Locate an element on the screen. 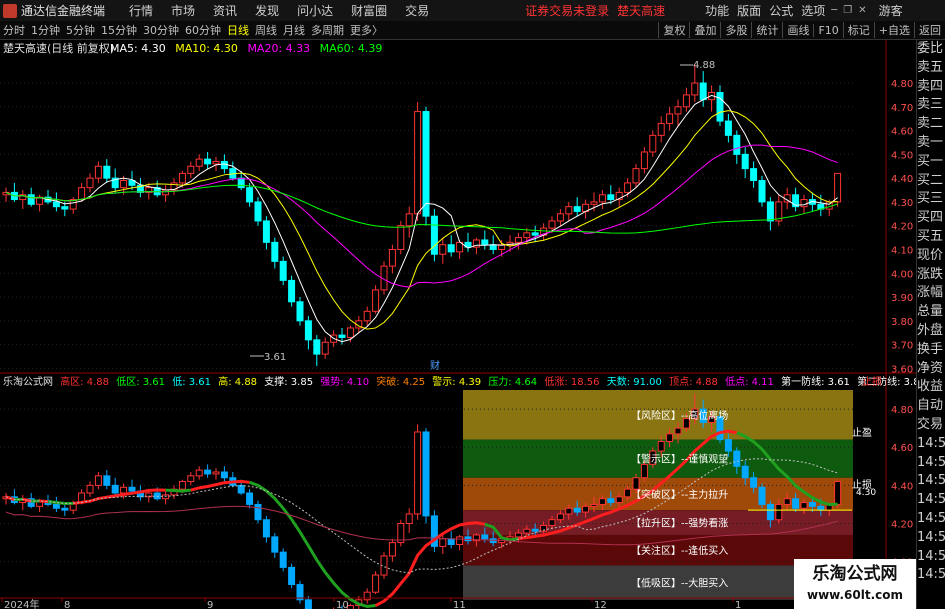  date-tick-label: 12 is located at coordinates (600, 604).